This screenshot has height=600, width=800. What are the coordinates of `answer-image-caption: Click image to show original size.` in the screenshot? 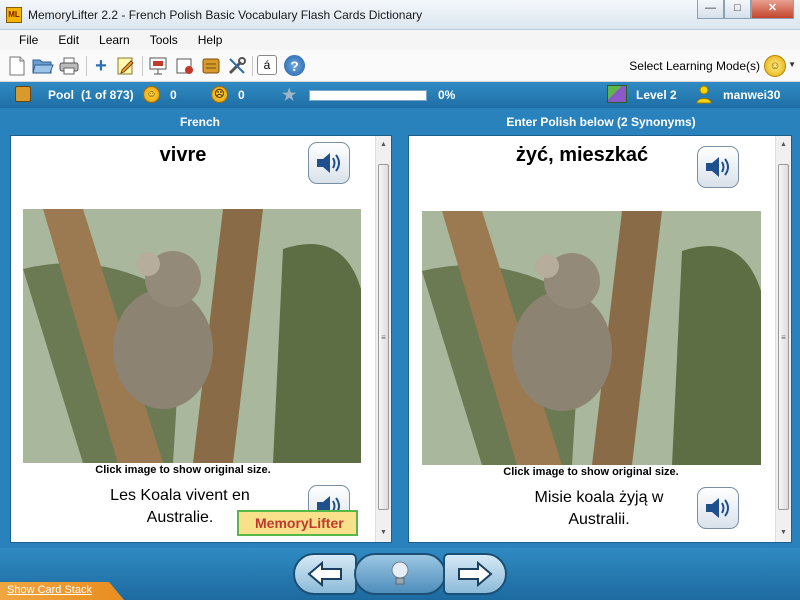 It's located at (591, 472).